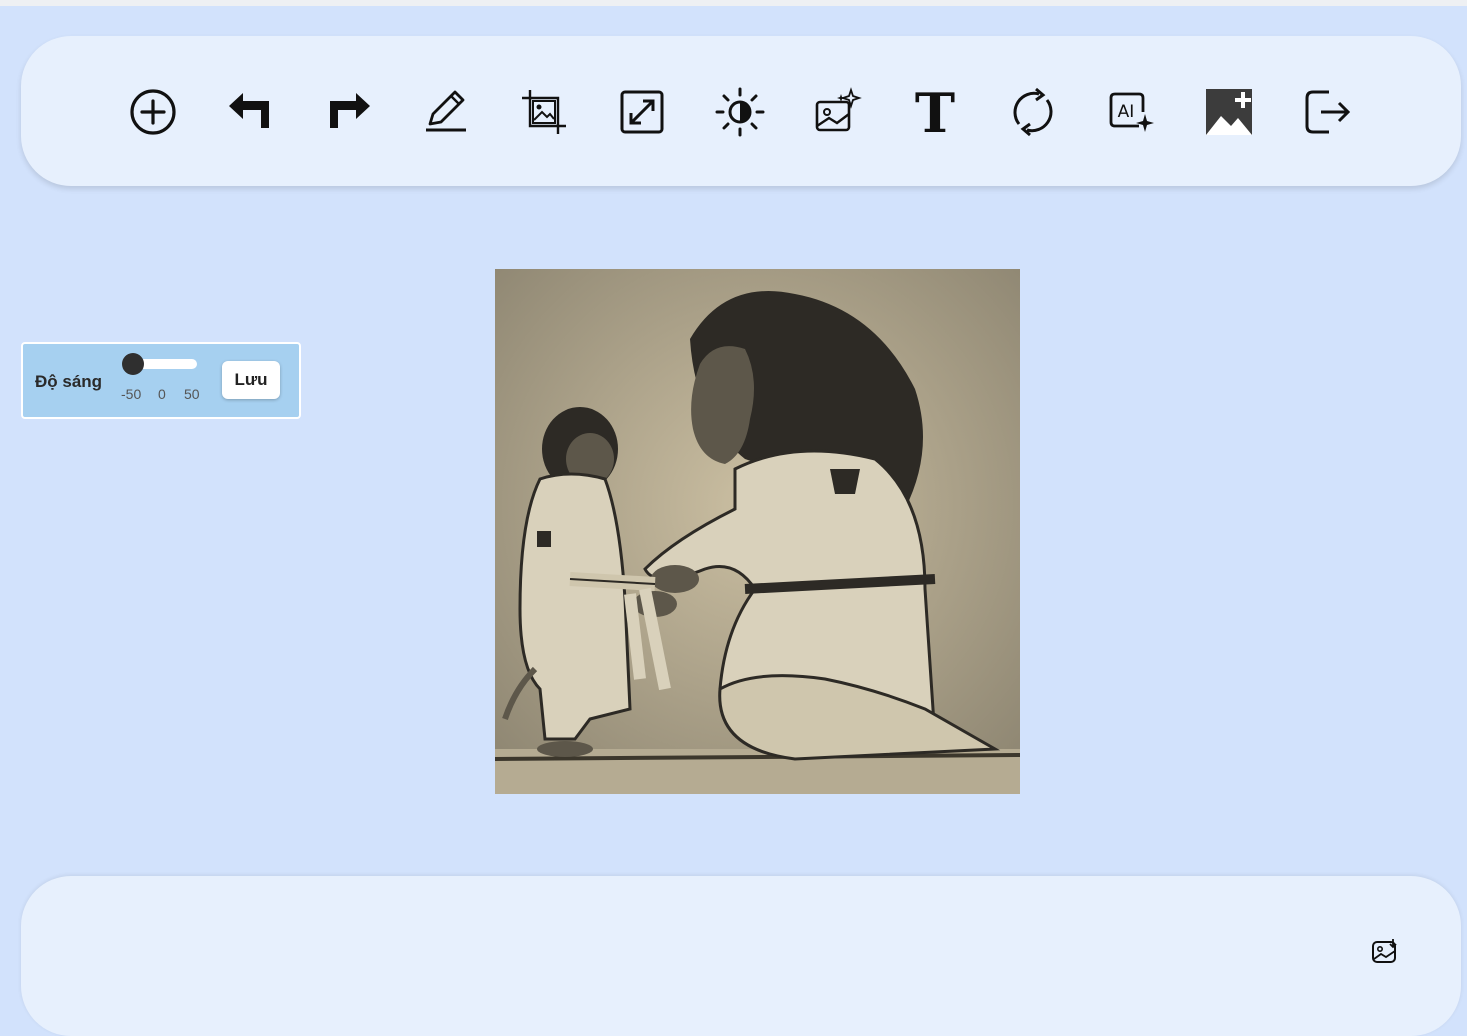  Describe the element at coordinates (161, 380) in the screenshot. I see `brightness-panel: Độ sáng -50 0 50 Lưu` at that location.